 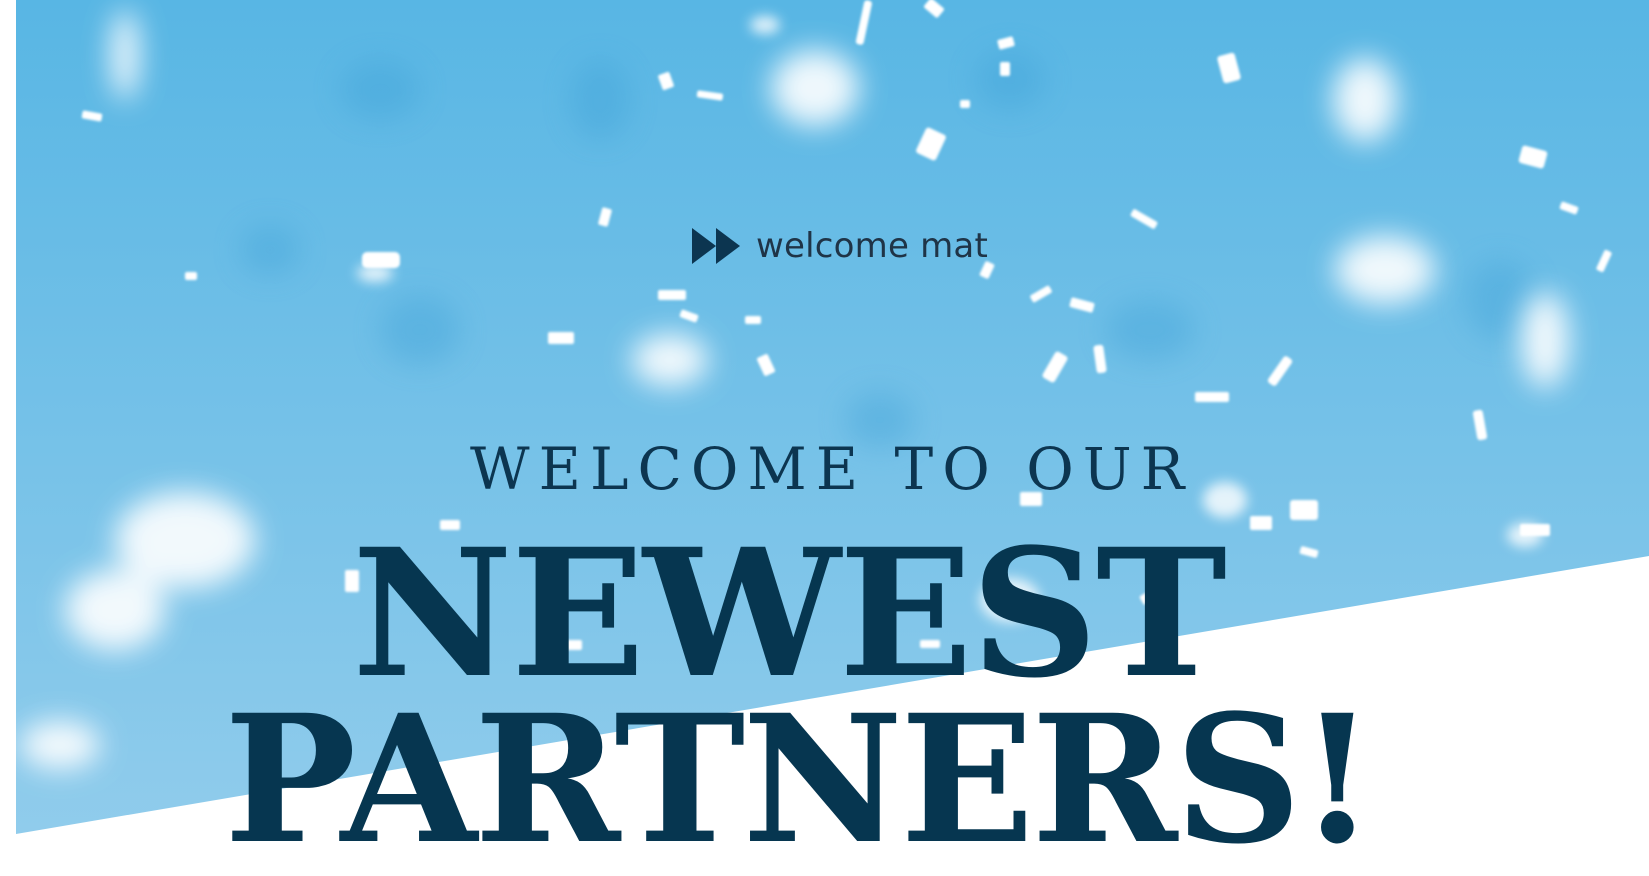 I want to click on heading-subtitle: WELCOME TO OUR, so click(x=832, y=469).